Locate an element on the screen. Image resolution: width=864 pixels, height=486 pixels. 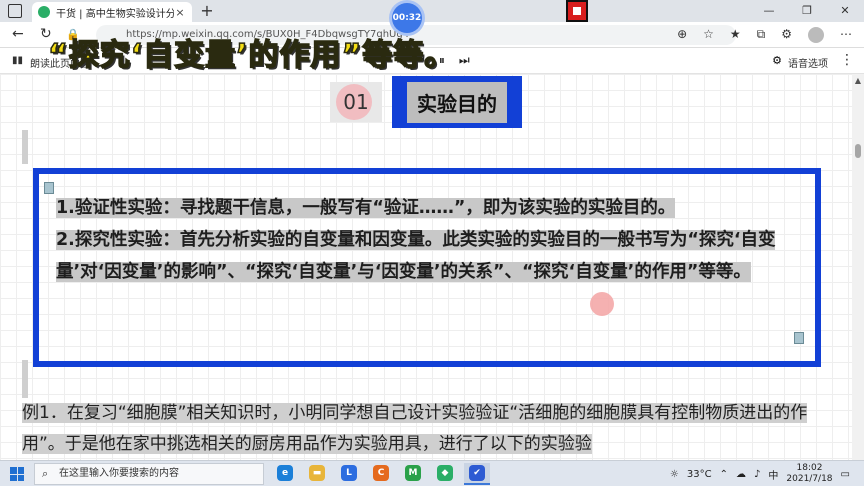
collections-icon: ⧉ is located at coordinates (761, 35).